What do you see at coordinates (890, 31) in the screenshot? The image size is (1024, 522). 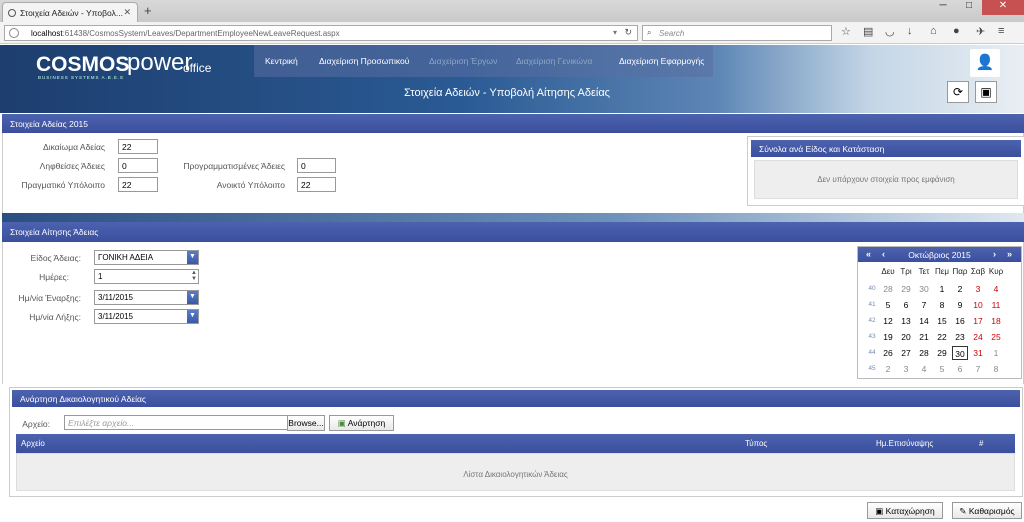 I see `pocket-icon: ◡` at bounding box center [890, 31].